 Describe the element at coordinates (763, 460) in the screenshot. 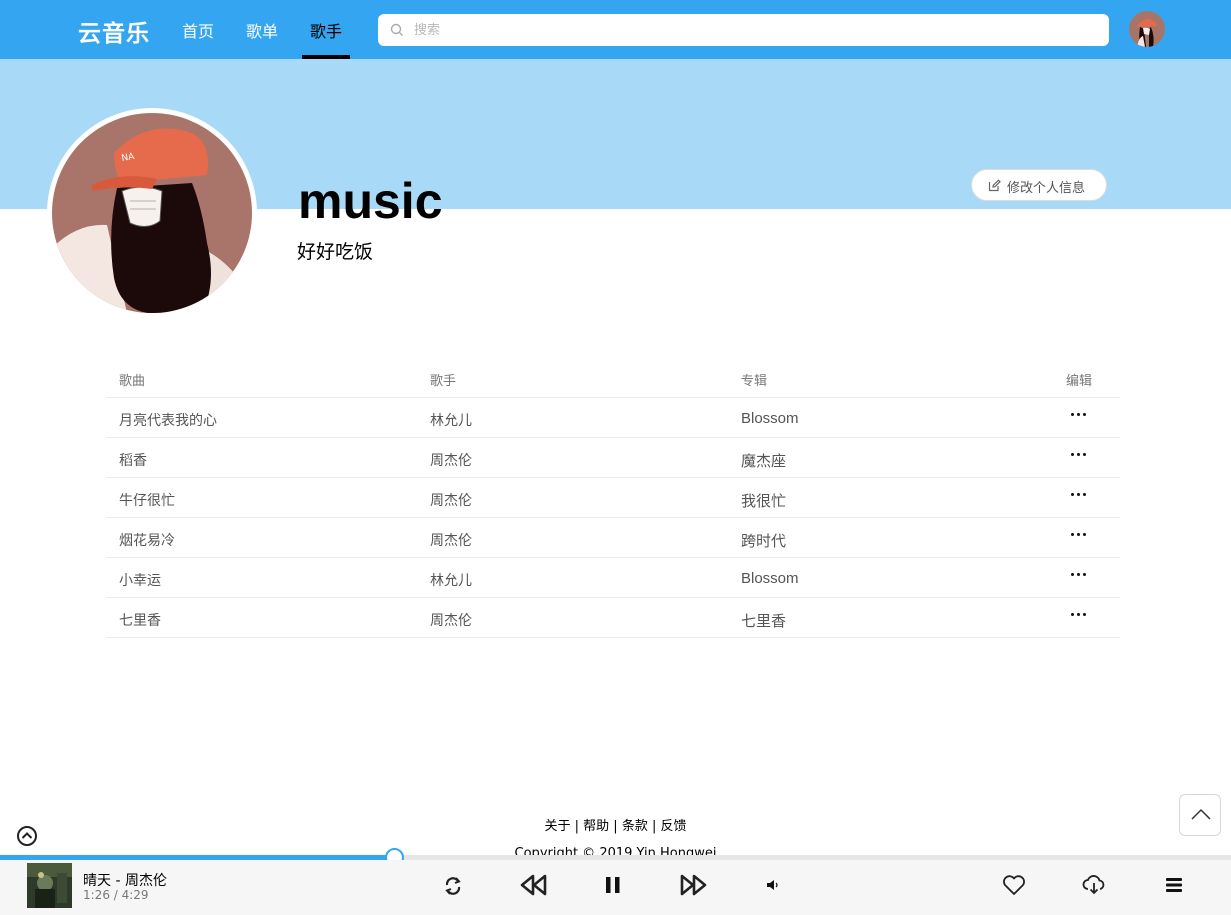

I see `album-name: 魔杰座` at that location.